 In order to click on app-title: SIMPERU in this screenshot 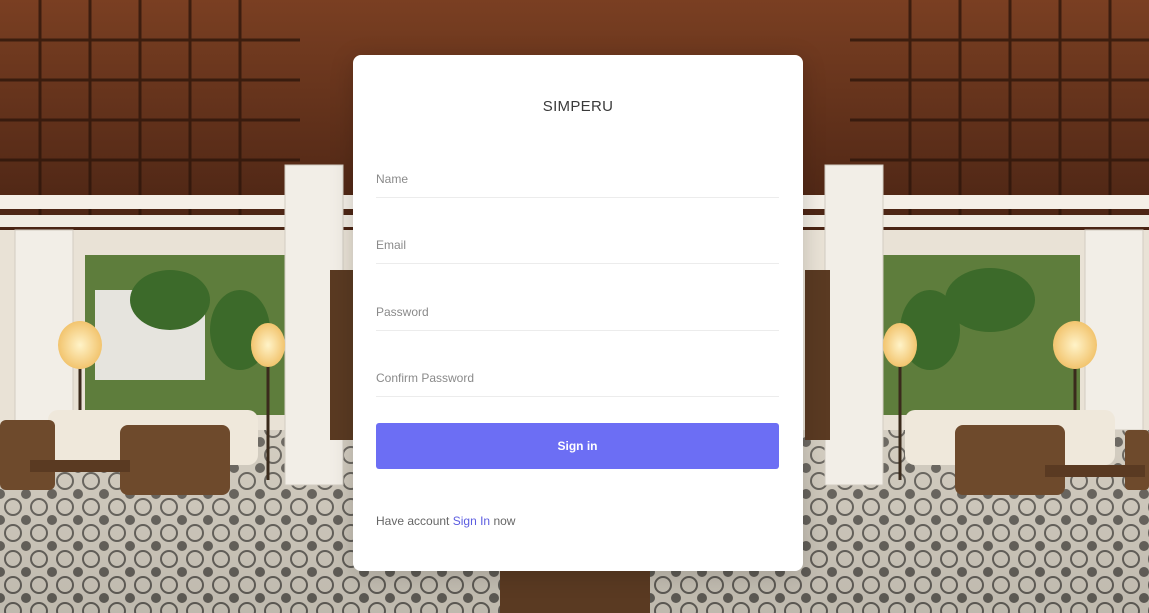, I will do `click(578, 106)`.